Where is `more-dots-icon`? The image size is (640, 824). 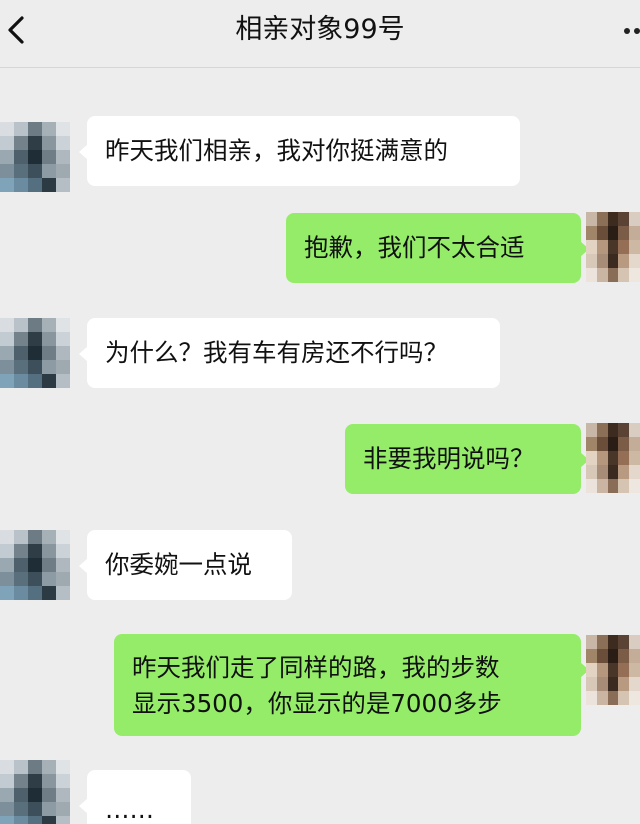
more-dots-icon is located at coordinates (627, 31).